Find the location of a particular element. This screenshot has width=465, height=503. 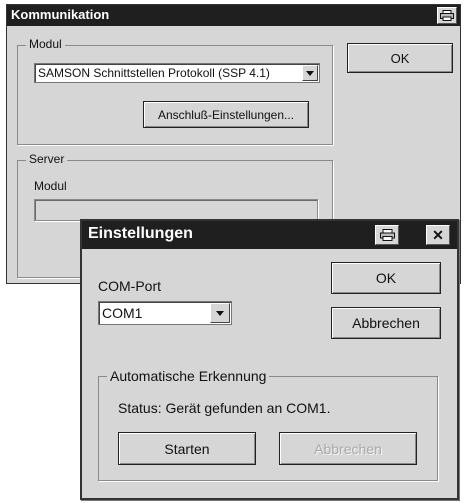

abort-button: Abbrechen is located at coordinates (348, 448).